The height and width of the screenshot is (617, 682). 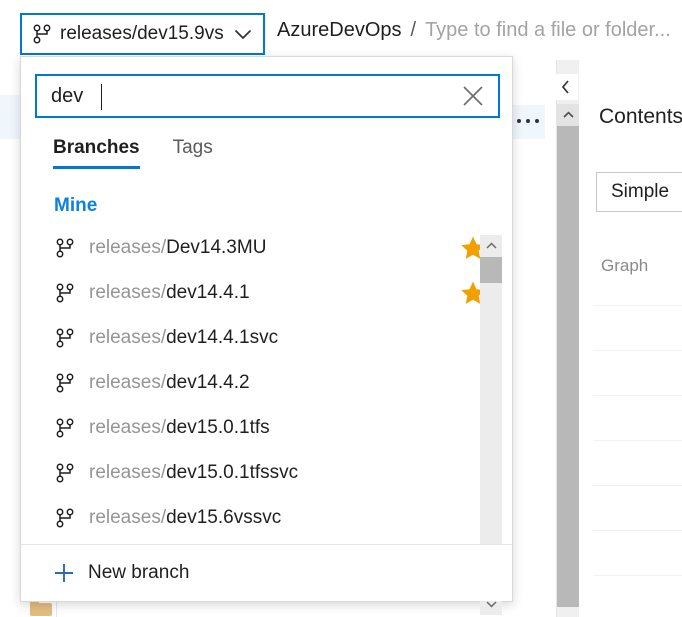 I want to click on branch-item-label: releases/dev15.0.1tfssvc, so click(x=274, y=473).